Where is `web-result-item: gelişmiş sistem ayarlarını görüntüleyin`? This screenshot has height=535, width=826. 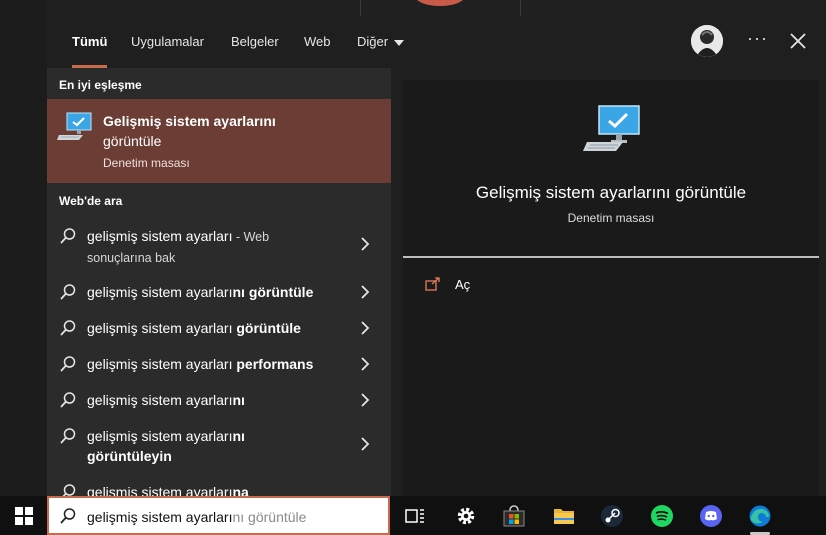 web-result-item: gelişmiş sistem ayarlarını görüntüleyin is located at coordinates (219, 445).